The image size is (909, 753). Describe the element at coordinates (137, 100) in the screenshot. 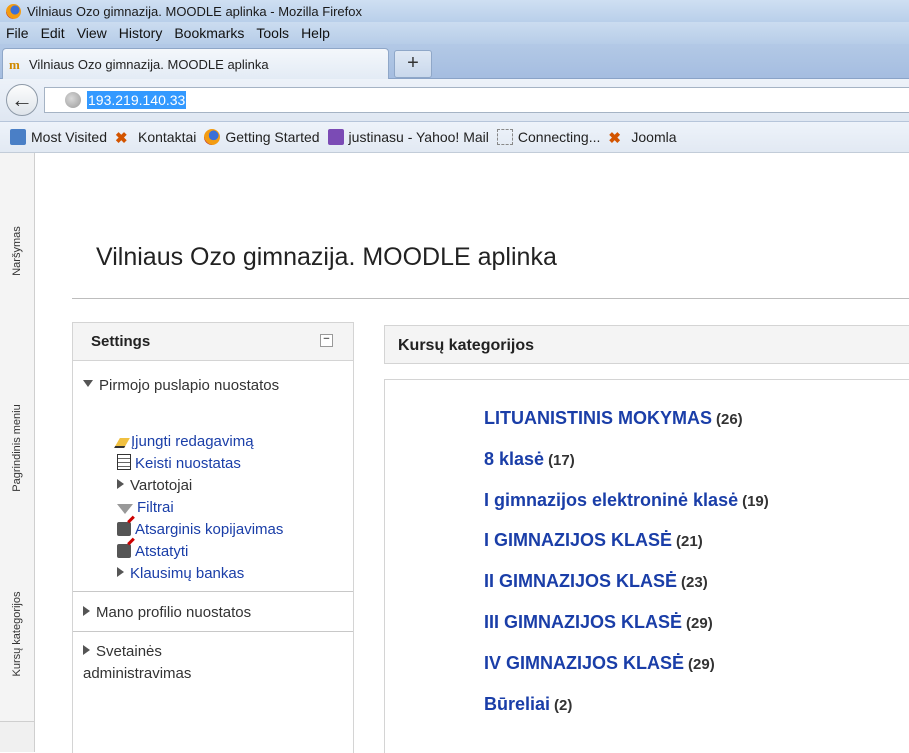

I see `url-text: 193.219.140.33` at that location.